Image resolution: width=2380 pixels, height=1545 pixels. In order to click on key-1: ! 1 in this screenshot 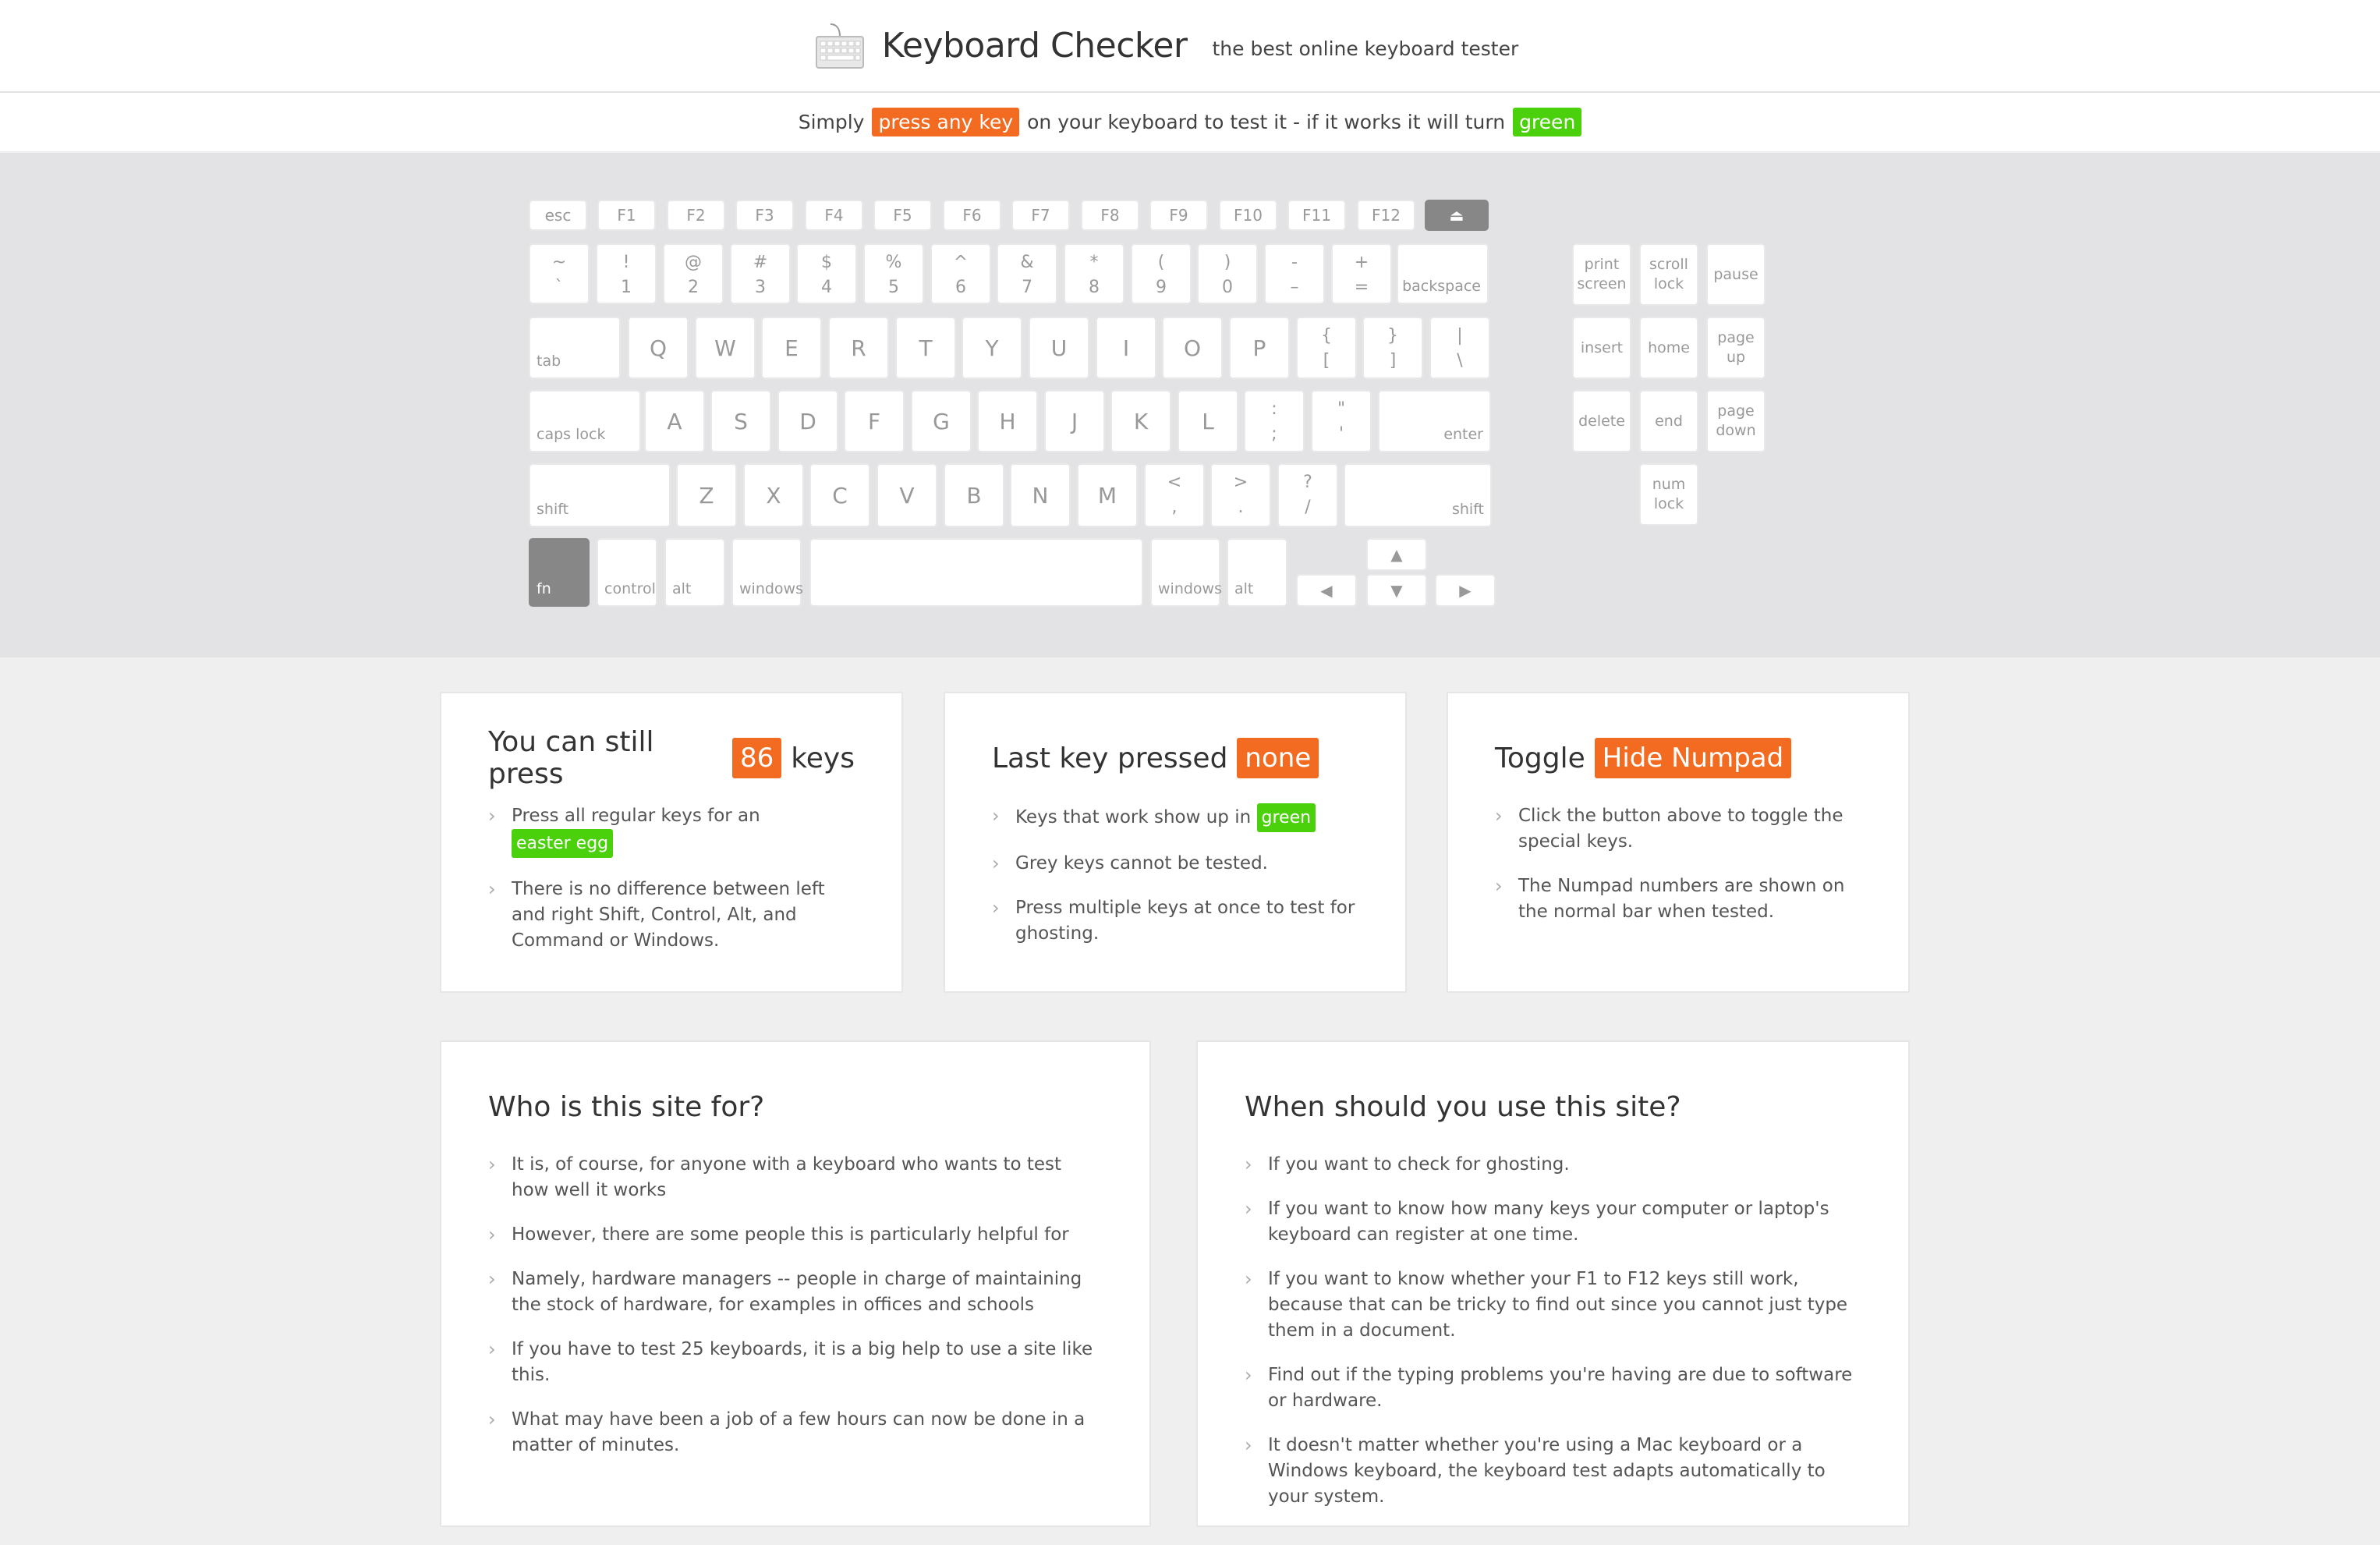, I will do `click(627, 273)`.